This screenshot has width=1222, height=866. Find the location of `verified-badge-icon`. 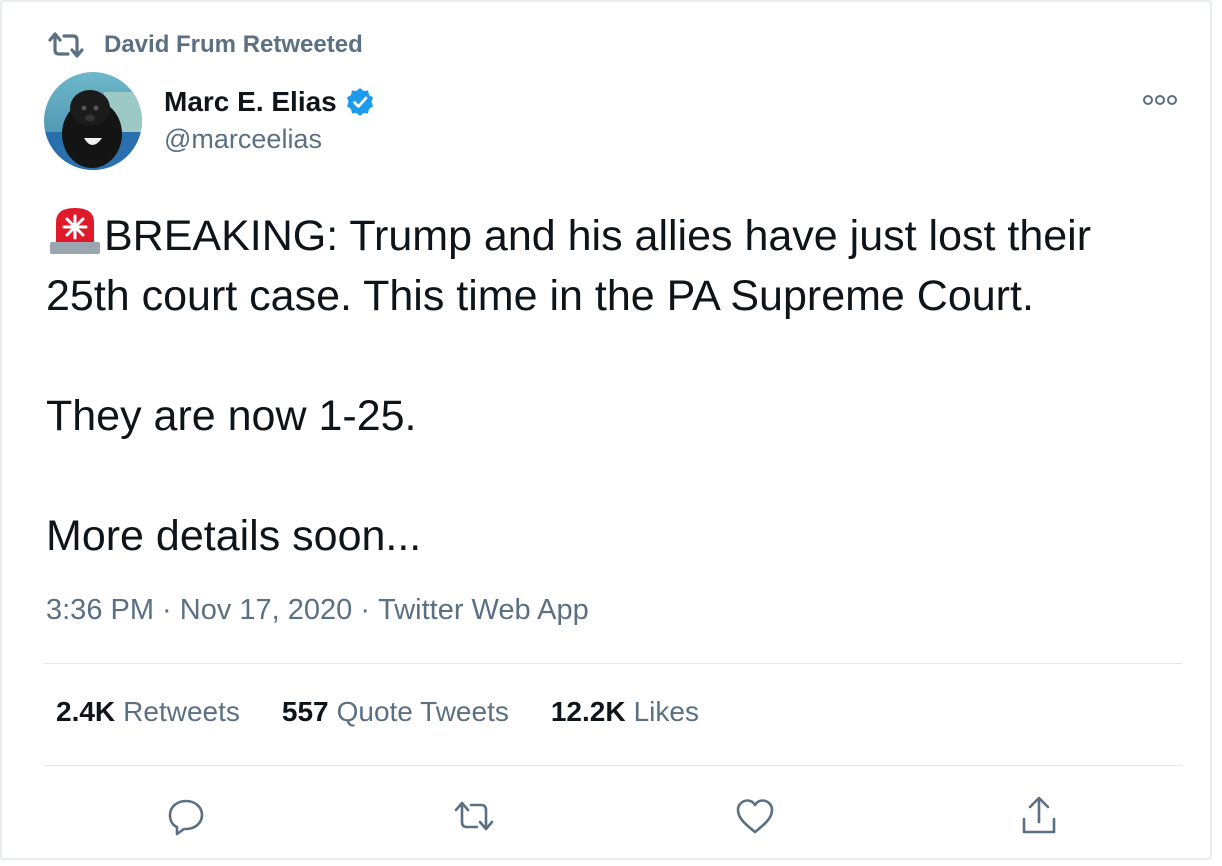

verified-badge-icon is located at coordinates (360, 102).